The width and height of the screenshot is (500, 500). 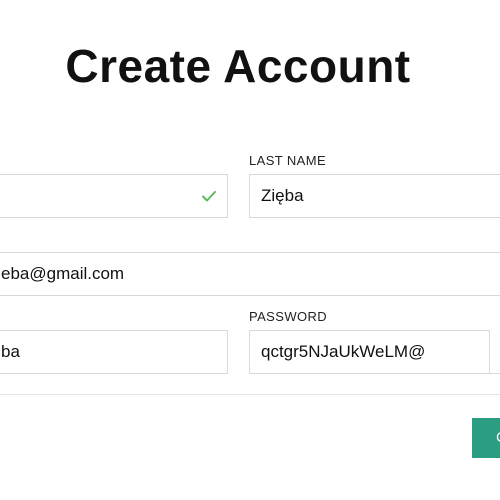 What do you see at coordinates (486, 438) in the screenshot?
I see `create-account-button: C` at bounding box center [486, 438].